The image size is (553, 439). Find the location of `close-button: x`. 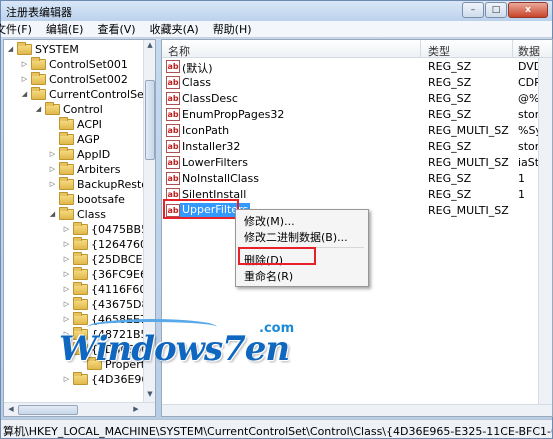

close-button: x is located at coordinates (528, 10).